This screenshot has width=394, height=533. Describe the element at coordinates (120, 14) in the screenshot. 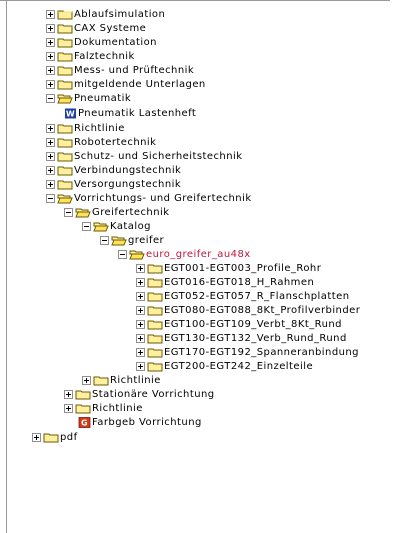

I see `tree-node-label: Ablaufsimulation` at that location.